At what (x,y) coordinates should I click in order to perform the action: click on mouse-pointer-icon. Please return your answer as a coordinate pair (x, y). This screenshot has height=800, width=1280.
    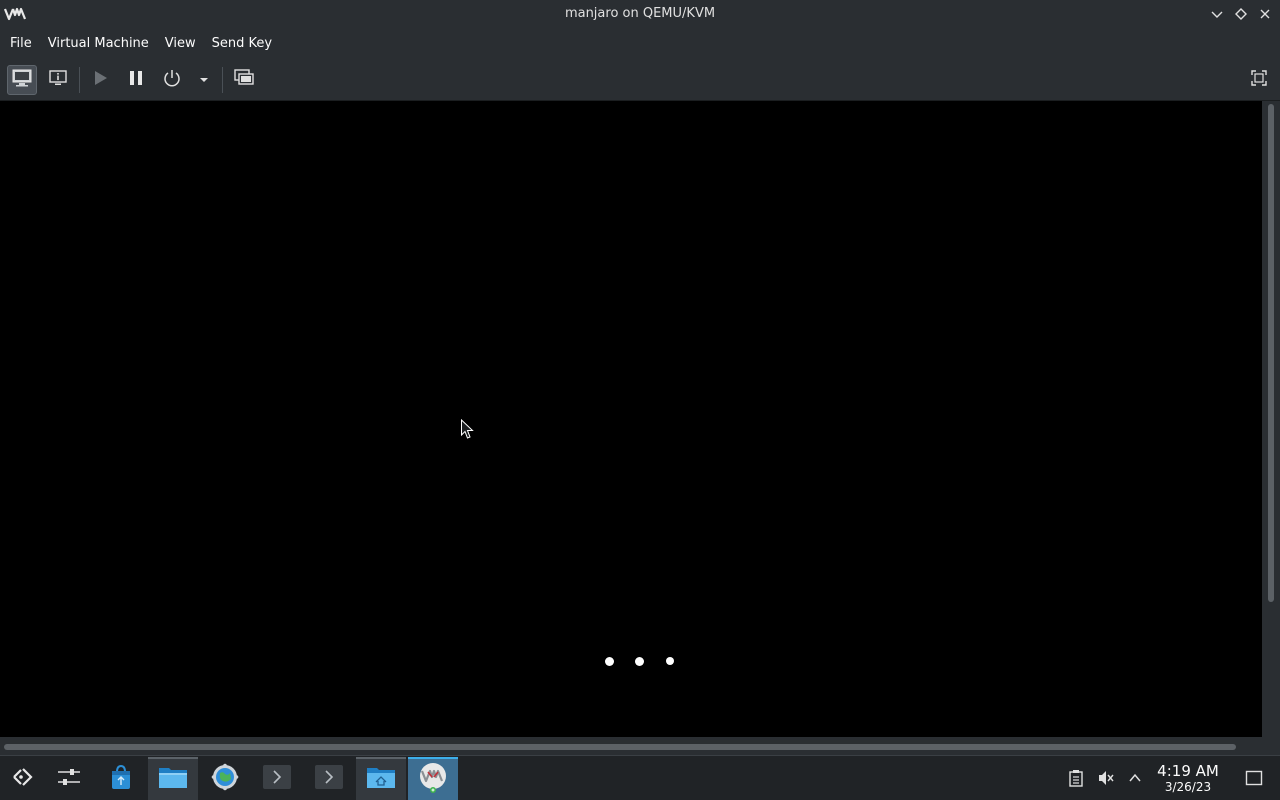
    Looking at the image, I should click on (468, 429).